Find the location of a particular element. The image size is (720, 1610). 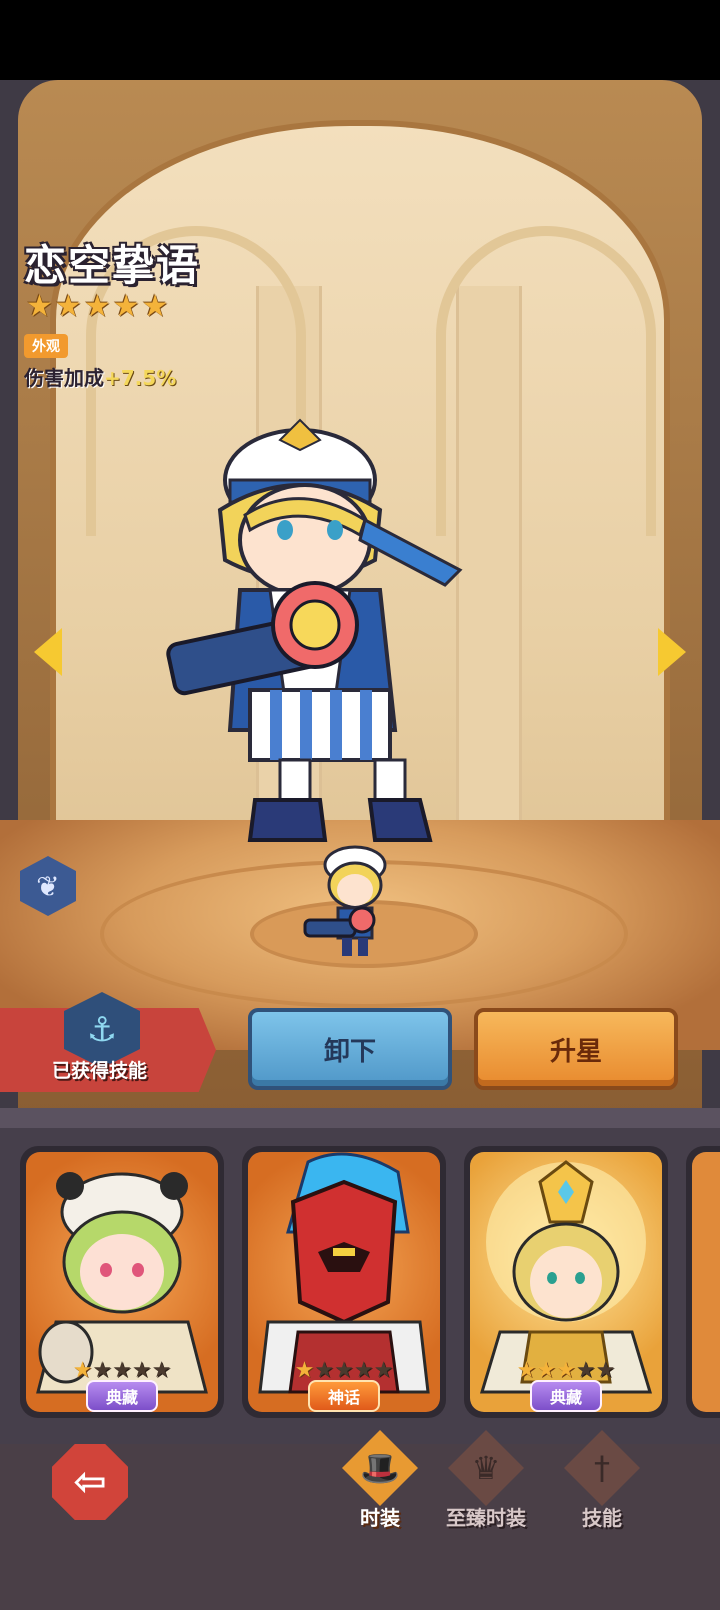

prev-skin-arrow is located at coordinates (48, 652).